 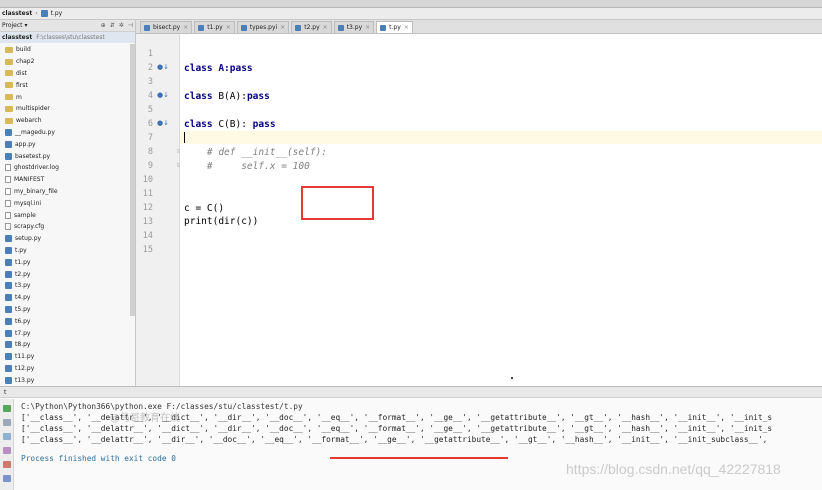 What do you see at coordinates (67, 85) in the screenshot?
I see `tree-item: first` at bounding box center [67, 85].